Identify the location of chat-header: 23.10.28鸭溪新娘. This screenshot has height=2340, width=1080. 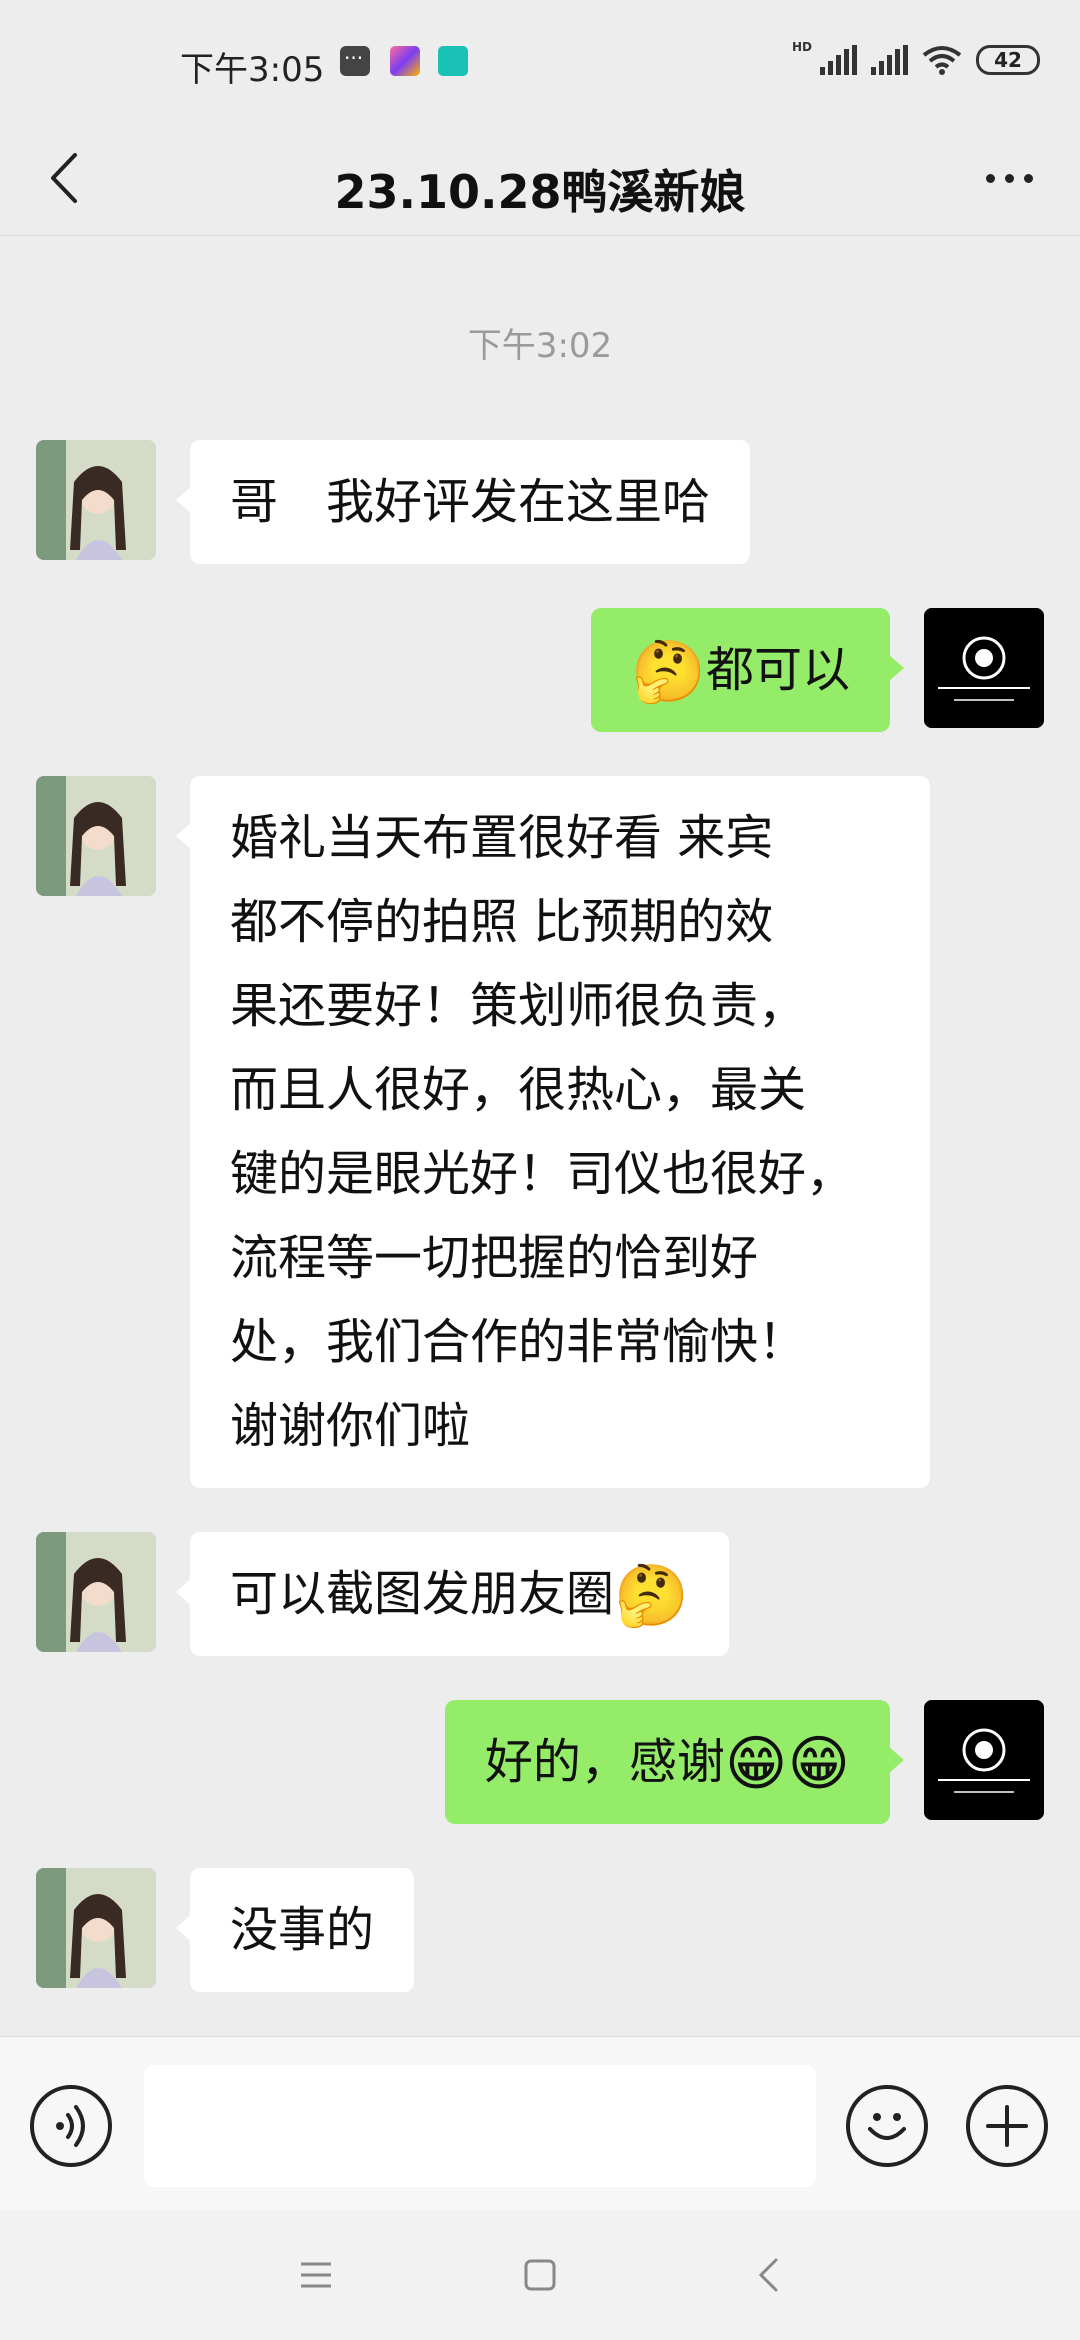
(540, 178).